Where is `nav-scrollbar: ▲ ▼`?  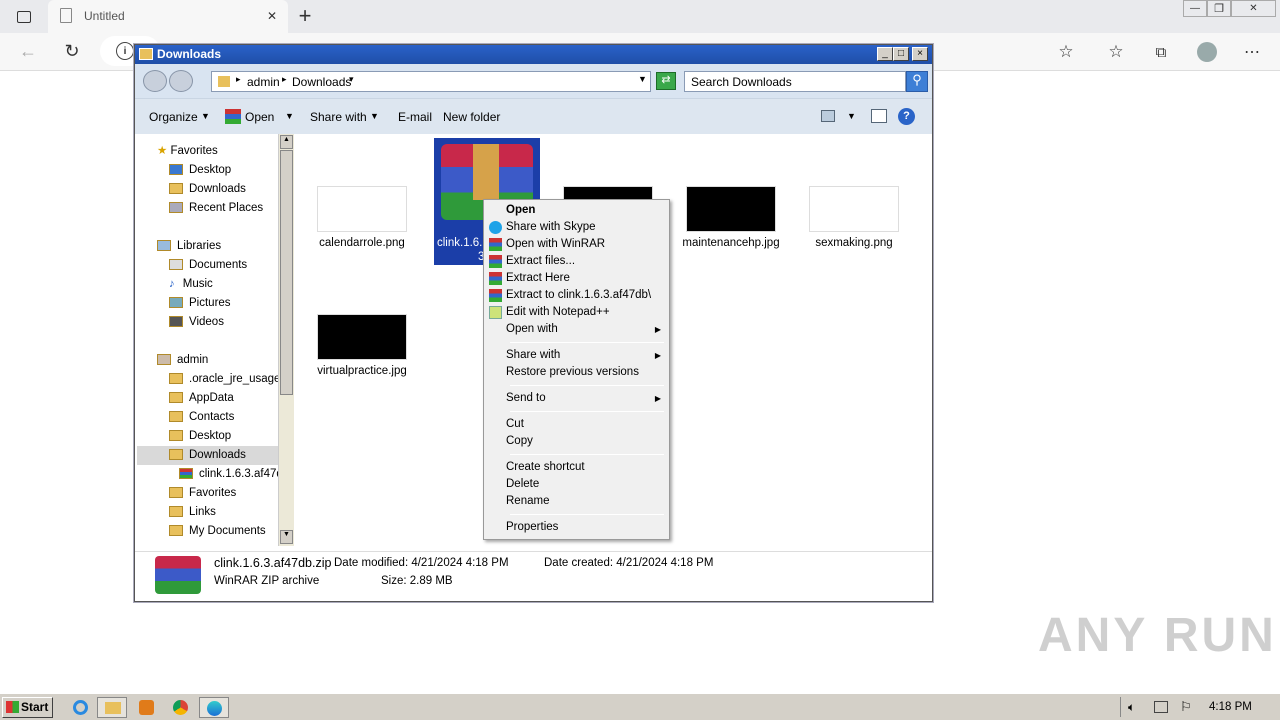
nav-scrollbar: ▲ ▼ is located at coordinates (286, 340).